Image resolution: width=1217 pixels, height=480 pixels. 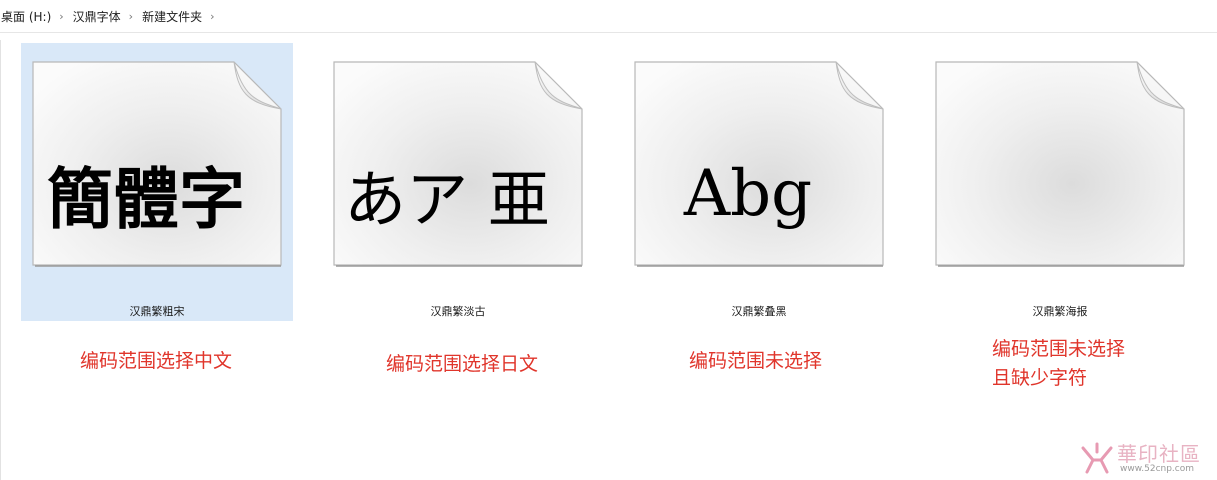 I want to click on file-item: 簡體字 汉鼎繁粗宋, so click(x=157, y=182).